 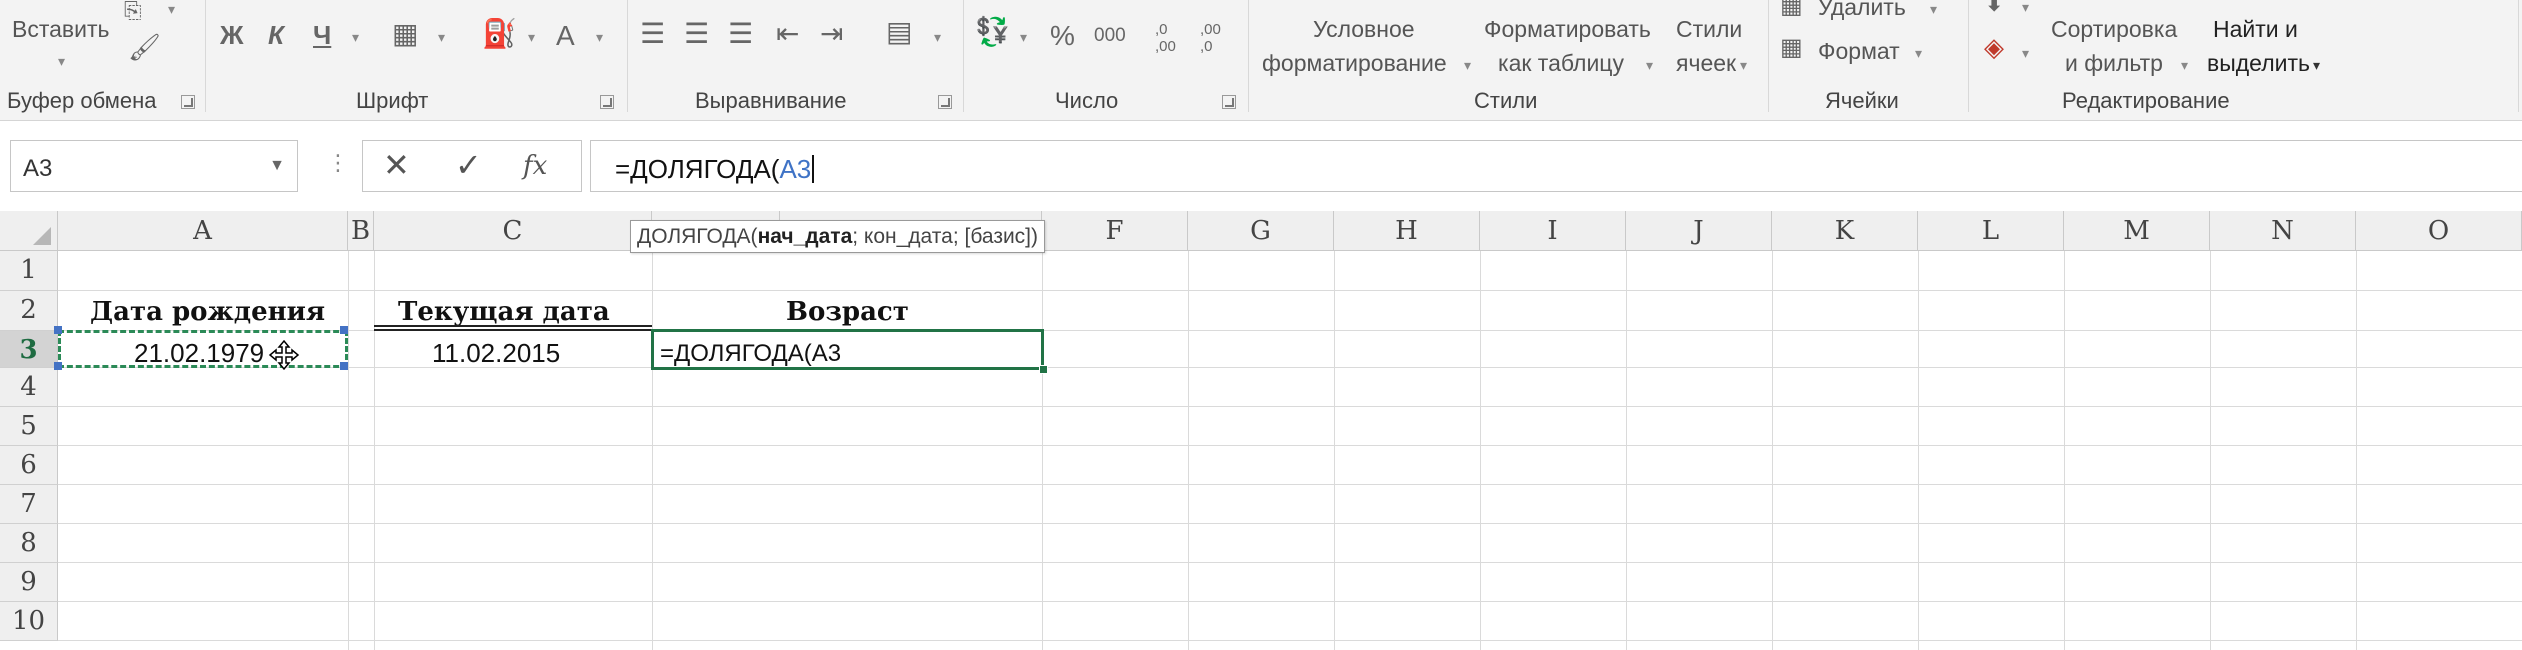 I want to click on format-as-table-line2: как таблицу, so click(x=1561, y=63).